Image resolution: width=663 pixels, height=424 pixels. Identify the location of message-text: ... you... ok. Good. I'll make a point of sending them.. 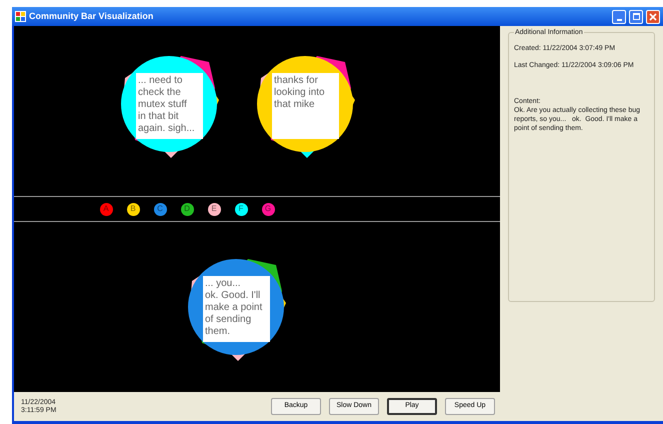
(236, 309).